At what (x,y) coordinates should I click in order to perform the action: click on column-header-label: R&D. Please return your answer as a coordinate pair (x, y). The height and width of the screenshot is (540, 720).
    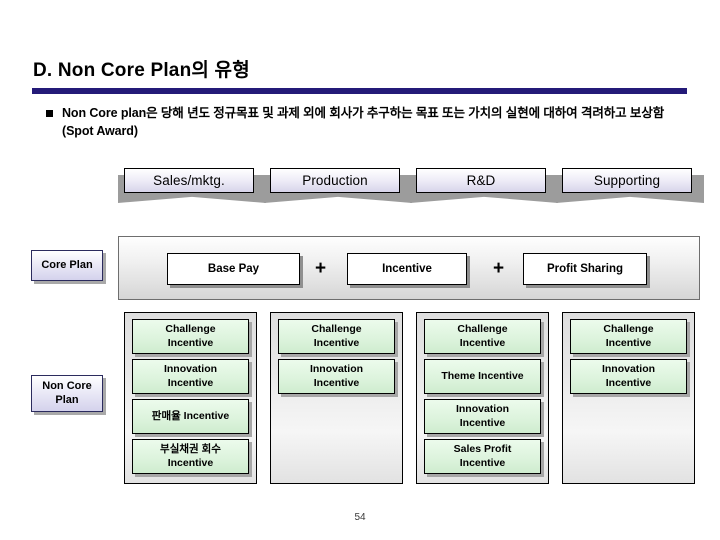
    Looking at the image, I should click on (481, 180).